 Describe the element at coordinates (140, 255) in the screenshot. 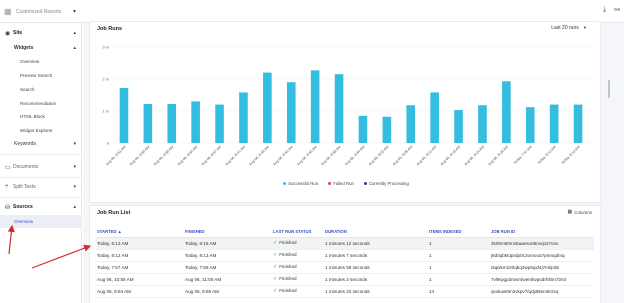

I see `table-cell: Today, 8:12 AM` at that location.